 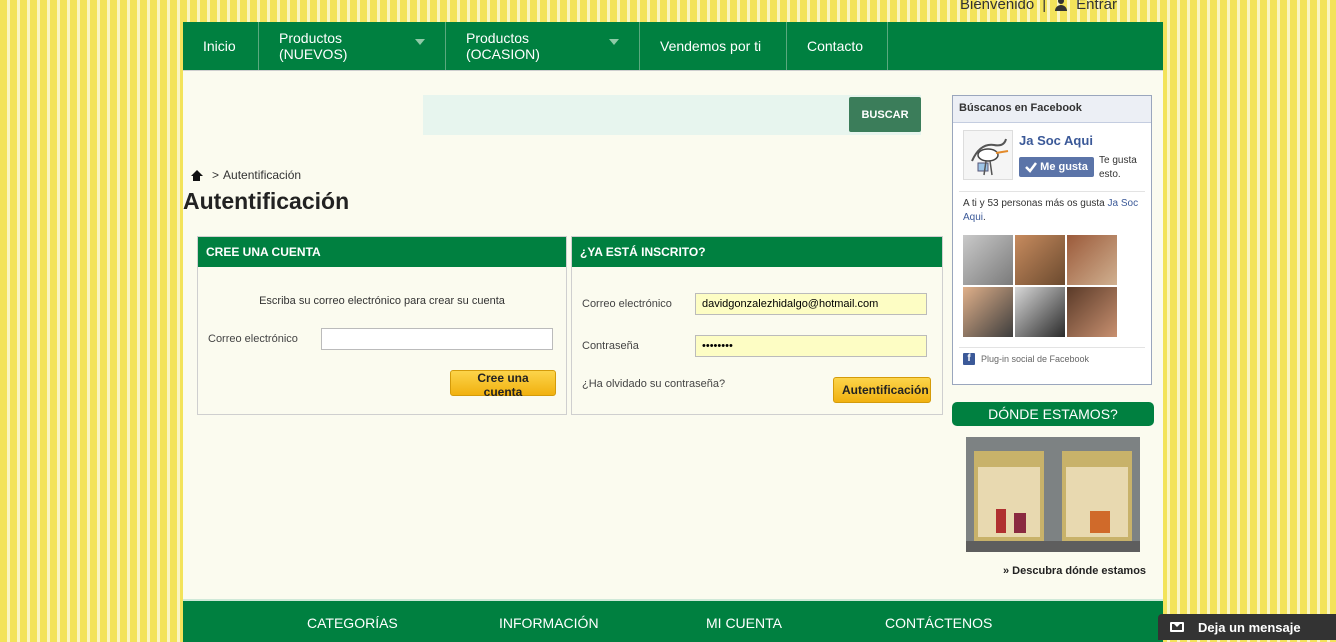 What do you see at coordinates (1249, 627) in the screenshot?
I see `chat-label: Deja un mensaje` at bounding box center [1249, 627].